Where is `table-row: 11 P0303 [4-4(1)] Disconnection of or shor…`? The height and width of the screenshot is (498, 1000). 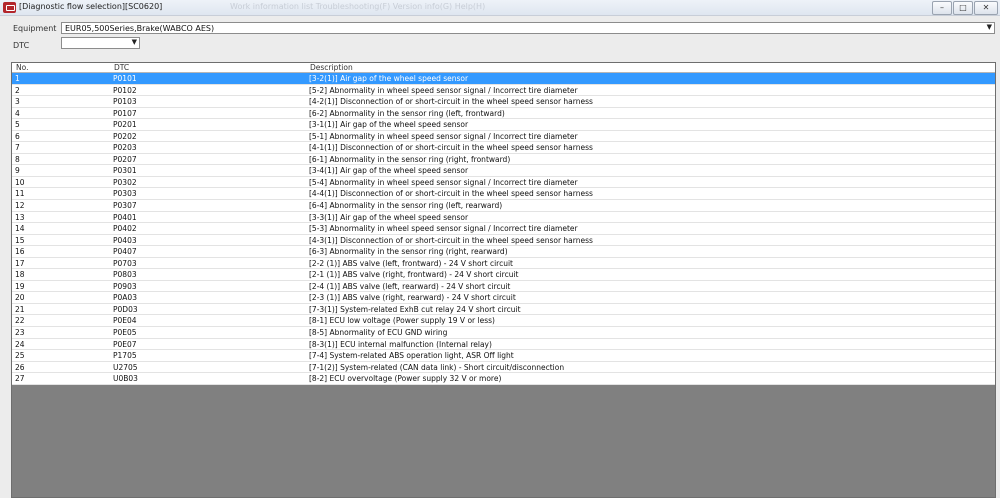
table-row: 11 P0303 [4-4(1)] Disconnection of or shor… is located at coordinates (503, 194).